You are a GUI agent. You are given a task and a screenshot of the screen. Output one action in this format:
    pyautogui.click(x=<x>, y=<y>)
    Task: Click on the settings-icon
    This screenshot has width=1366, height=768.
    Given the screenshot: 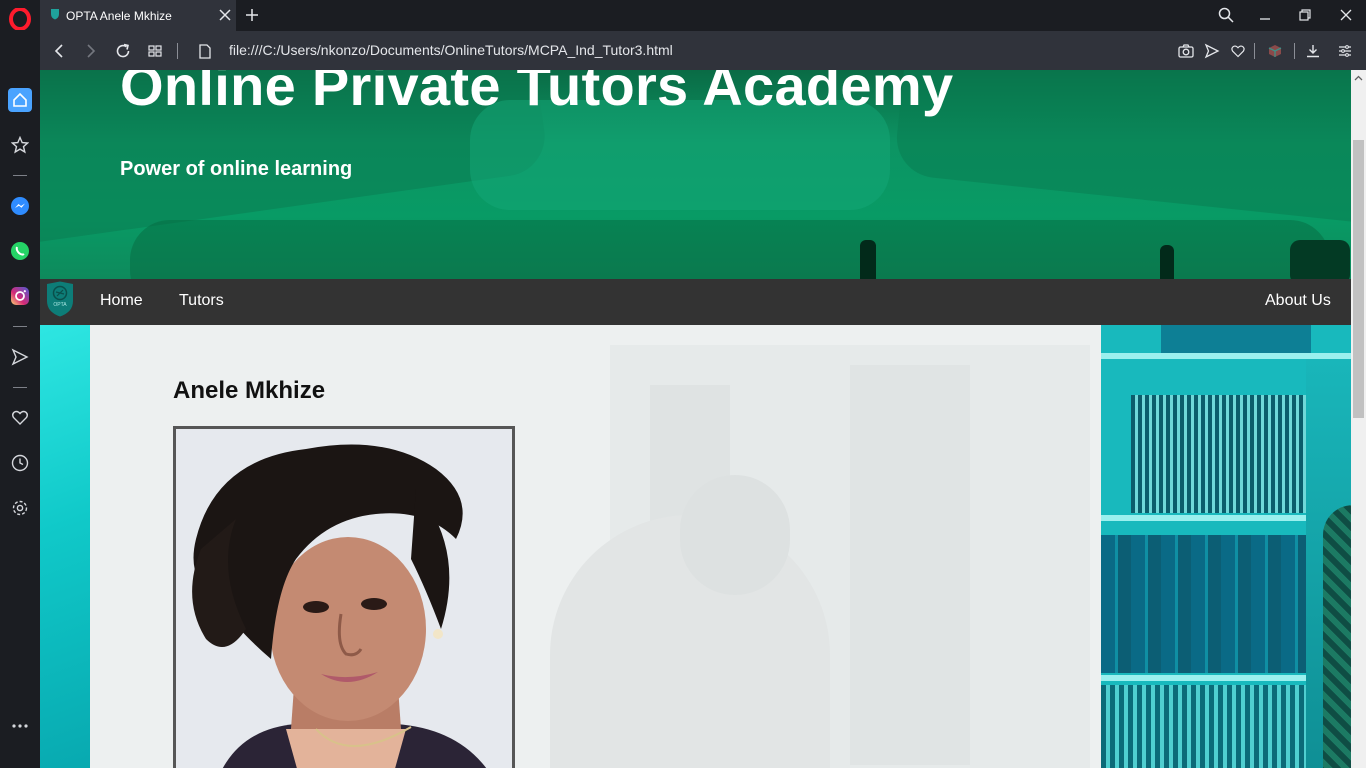 What is the action you would take?
    pyautogui.click(x=20, y=508)
    